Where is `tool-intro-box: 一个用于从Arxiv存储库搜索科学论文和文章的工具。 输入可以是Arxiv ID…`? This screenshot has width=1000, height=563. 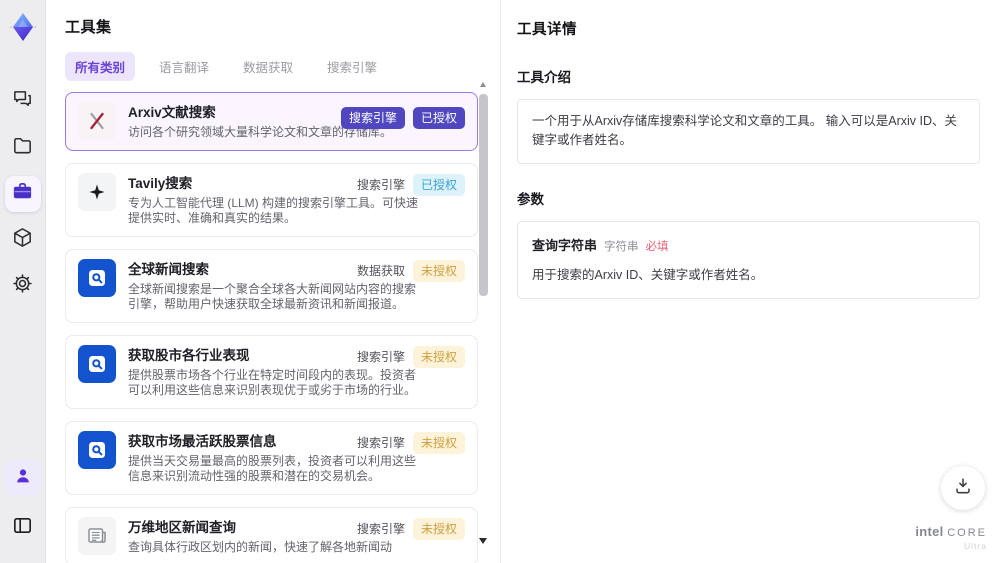 tool-intro-box: 一个用于从Arxiv存储库搜索科学论文和文章的工具。 输入可以是Arxiv ID… is located at coordinates (748, 131).